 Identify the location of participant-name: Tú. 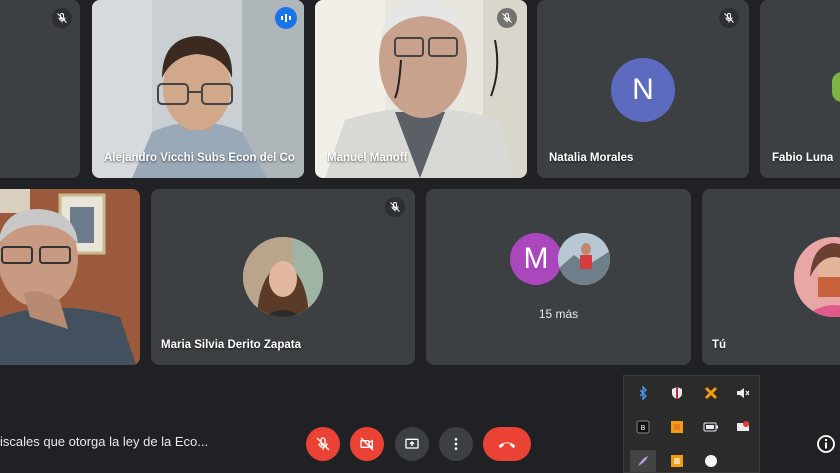
(719, 345).